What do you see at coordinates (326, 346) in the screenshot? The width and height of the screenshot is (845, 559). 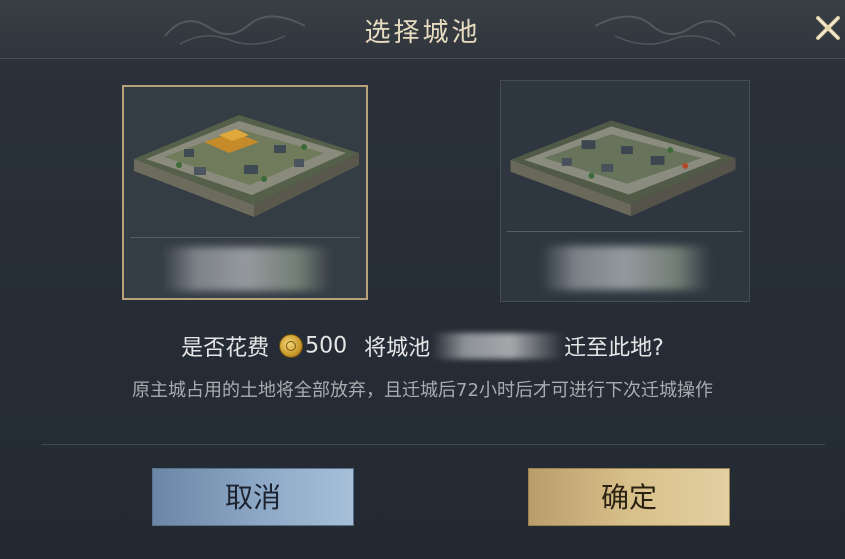 I see `cost-amount: 500` at bounding box center [326, 346].